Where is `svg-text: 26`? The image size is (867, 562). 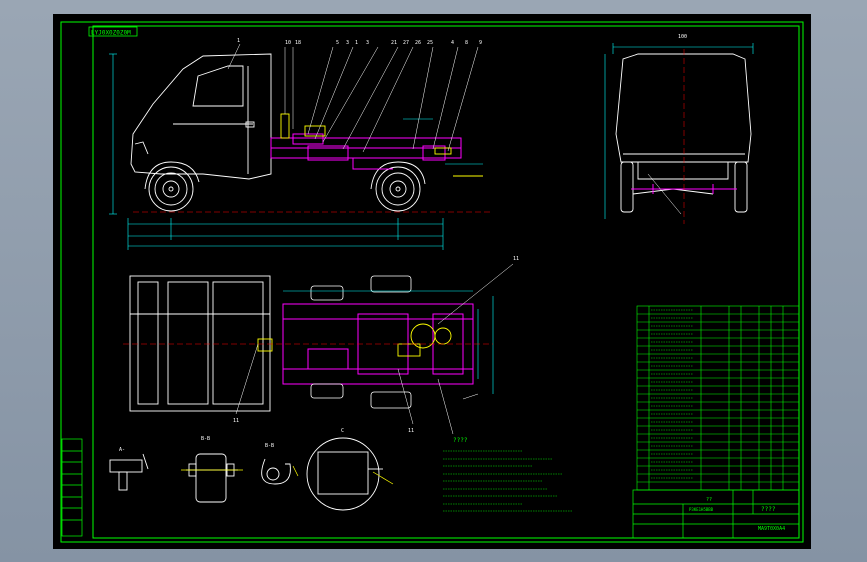
svg-text: 26 is located at coordinates (418, 43).